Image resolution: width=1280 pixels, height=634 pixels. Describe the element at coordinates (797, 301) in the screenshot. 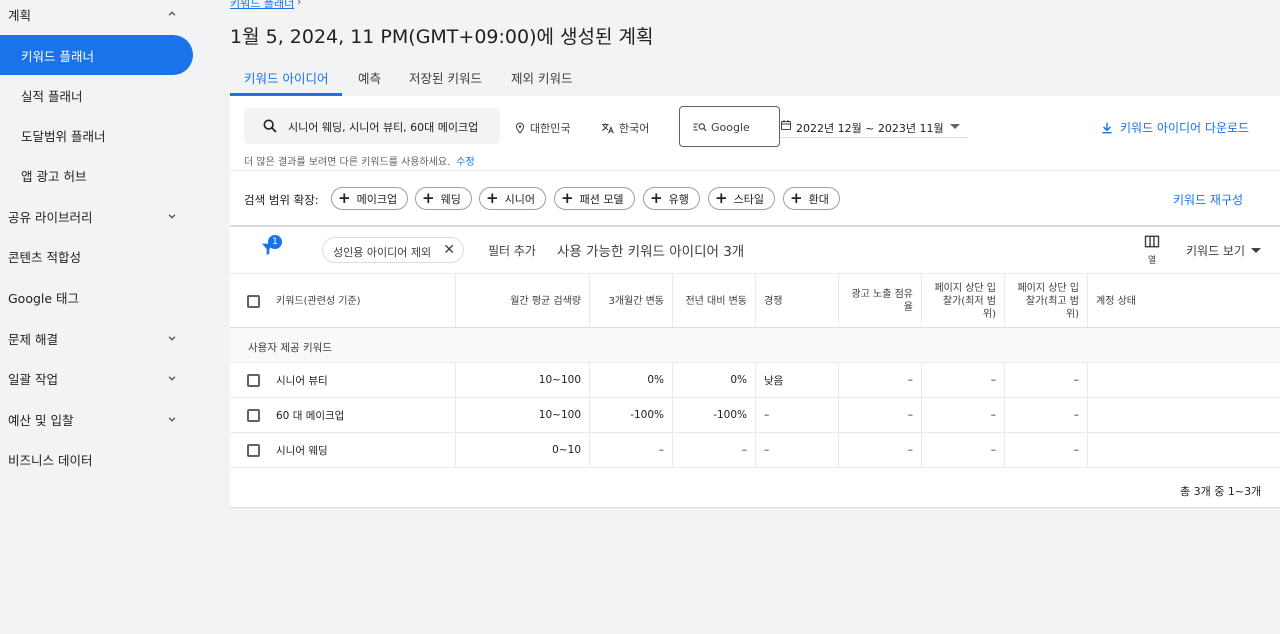

I see `header-competition: 경쟁` at that location.